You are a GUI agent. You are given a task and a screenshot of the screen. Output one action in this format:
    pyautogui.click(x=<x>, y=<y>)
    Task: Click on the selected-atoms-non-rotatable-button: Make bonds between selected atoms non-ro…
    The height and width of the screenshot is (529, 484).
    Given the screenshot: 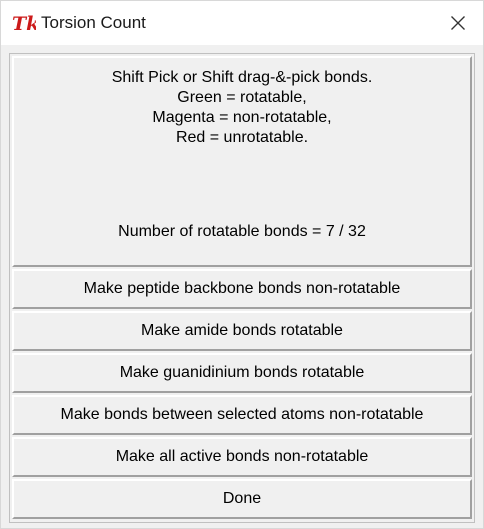 What is the action you would take?
    pyautogui.click(x=242, y=415)
    